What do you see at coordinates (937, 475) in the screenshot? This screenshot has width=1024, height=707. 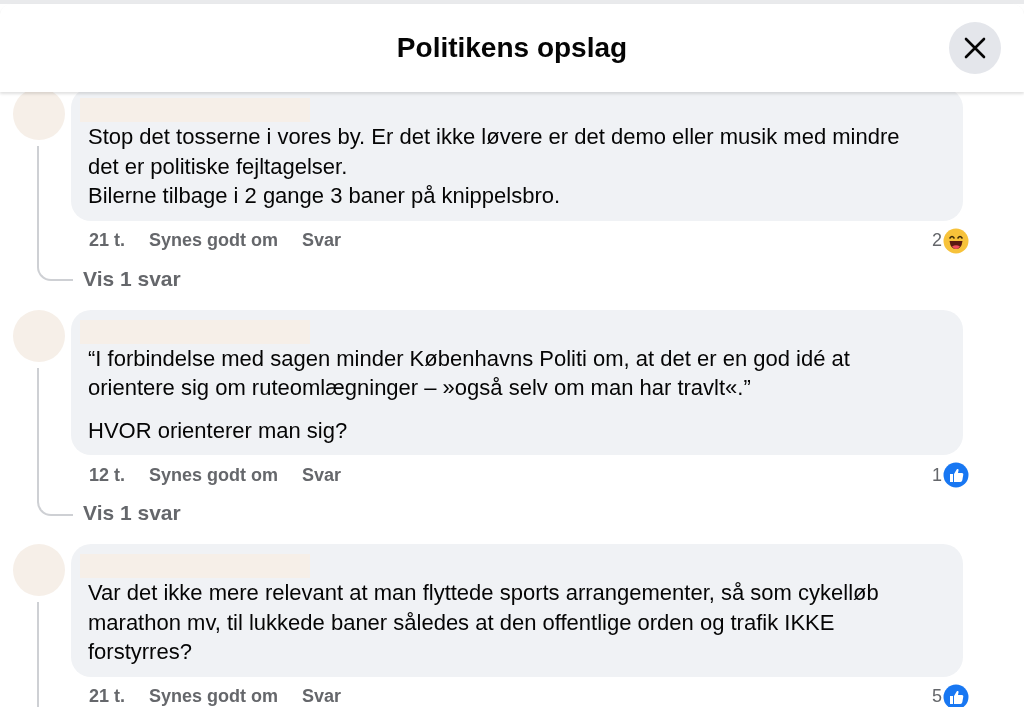 I see `reaction-count: 1` at bounding box center [937, 475].